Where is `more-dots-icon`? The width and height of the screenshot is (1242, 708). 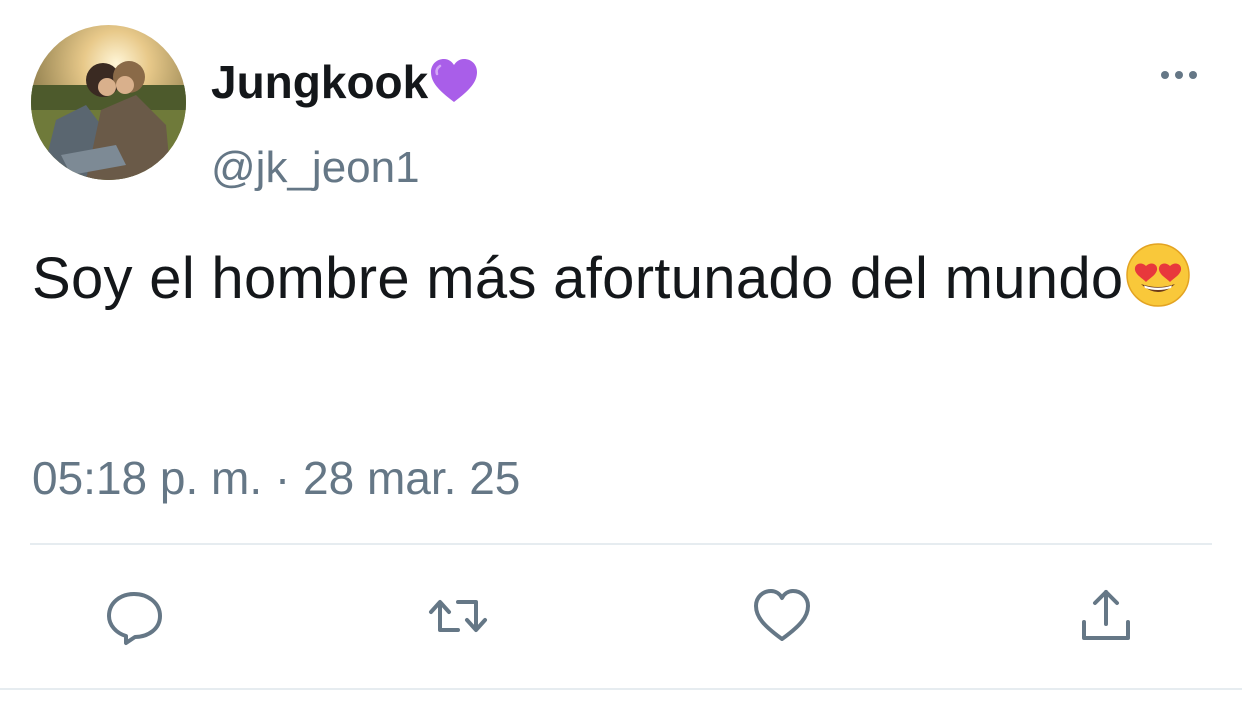 more-dots-icon is located at coordinates (1179, 75).